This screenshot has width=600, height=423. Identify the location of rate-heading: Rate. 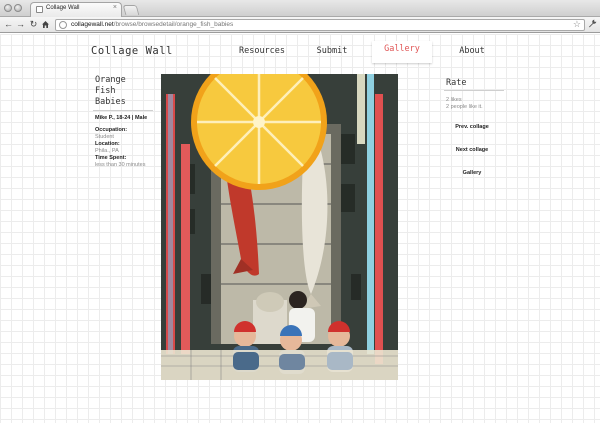
(456, 83).